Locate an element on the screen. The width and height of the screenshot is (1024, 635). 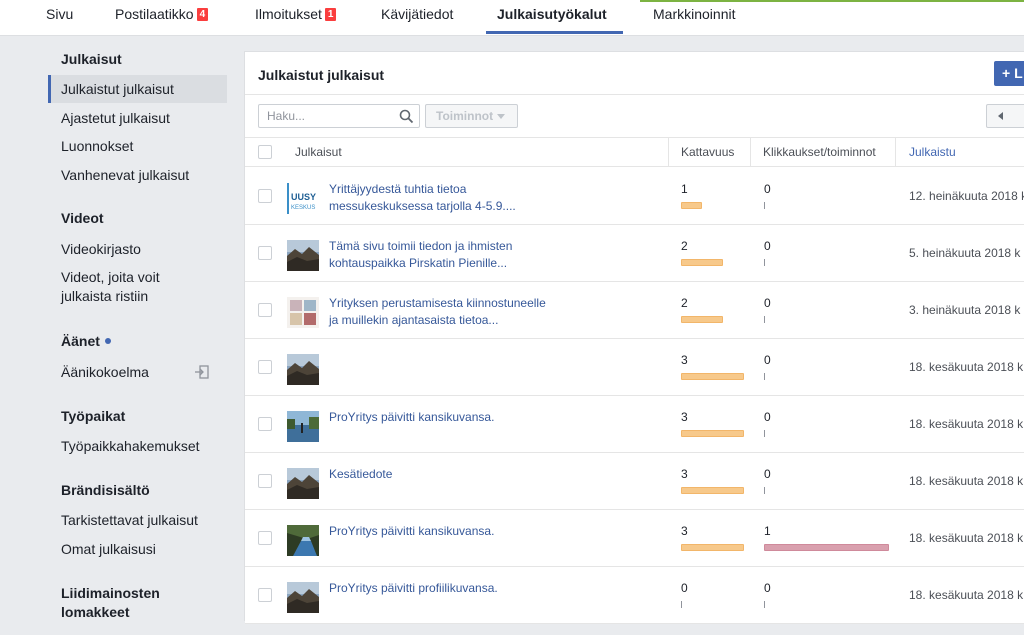
tab-sivu: Sivu is located at coordinates (59, 18).